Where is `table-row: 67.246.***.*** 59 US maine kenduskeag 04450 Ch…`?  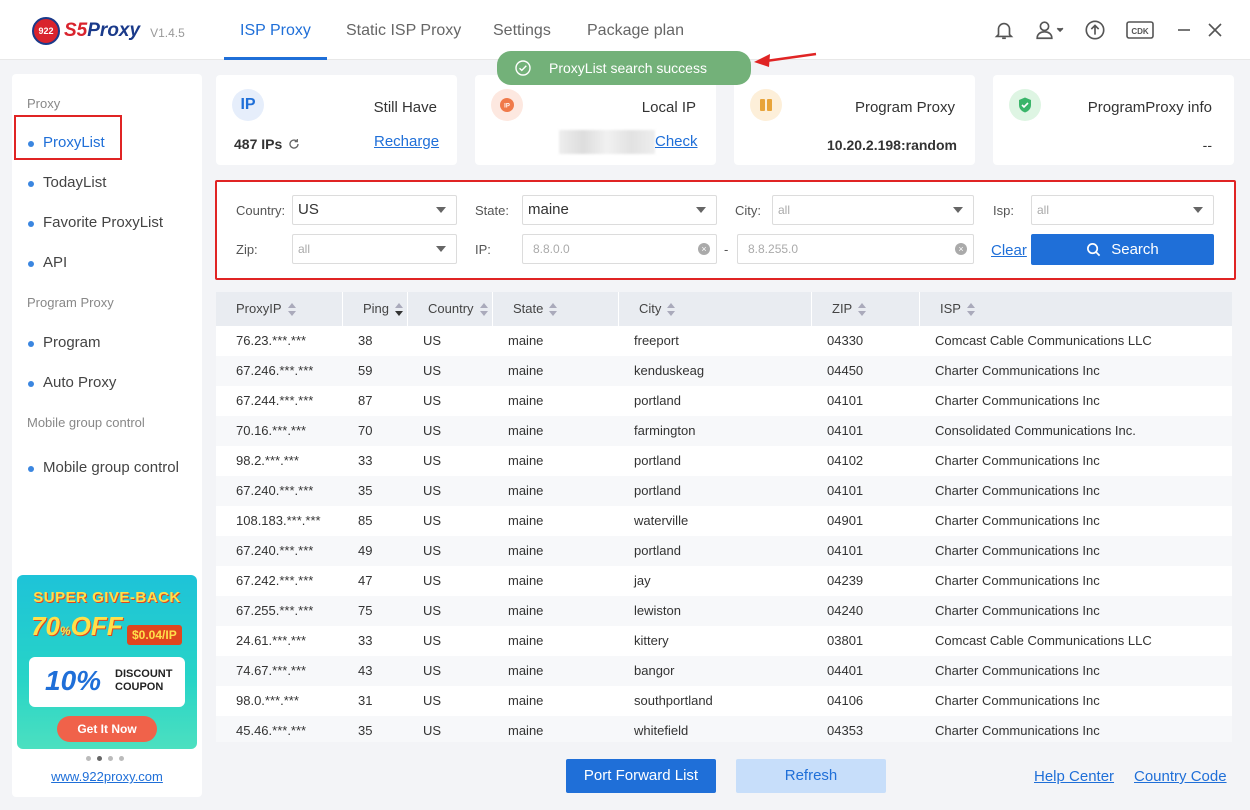
table-row: 67.246.***.*** 59 US maine kenduskeag 04450 Ch… is located at coordinates (724, 371).